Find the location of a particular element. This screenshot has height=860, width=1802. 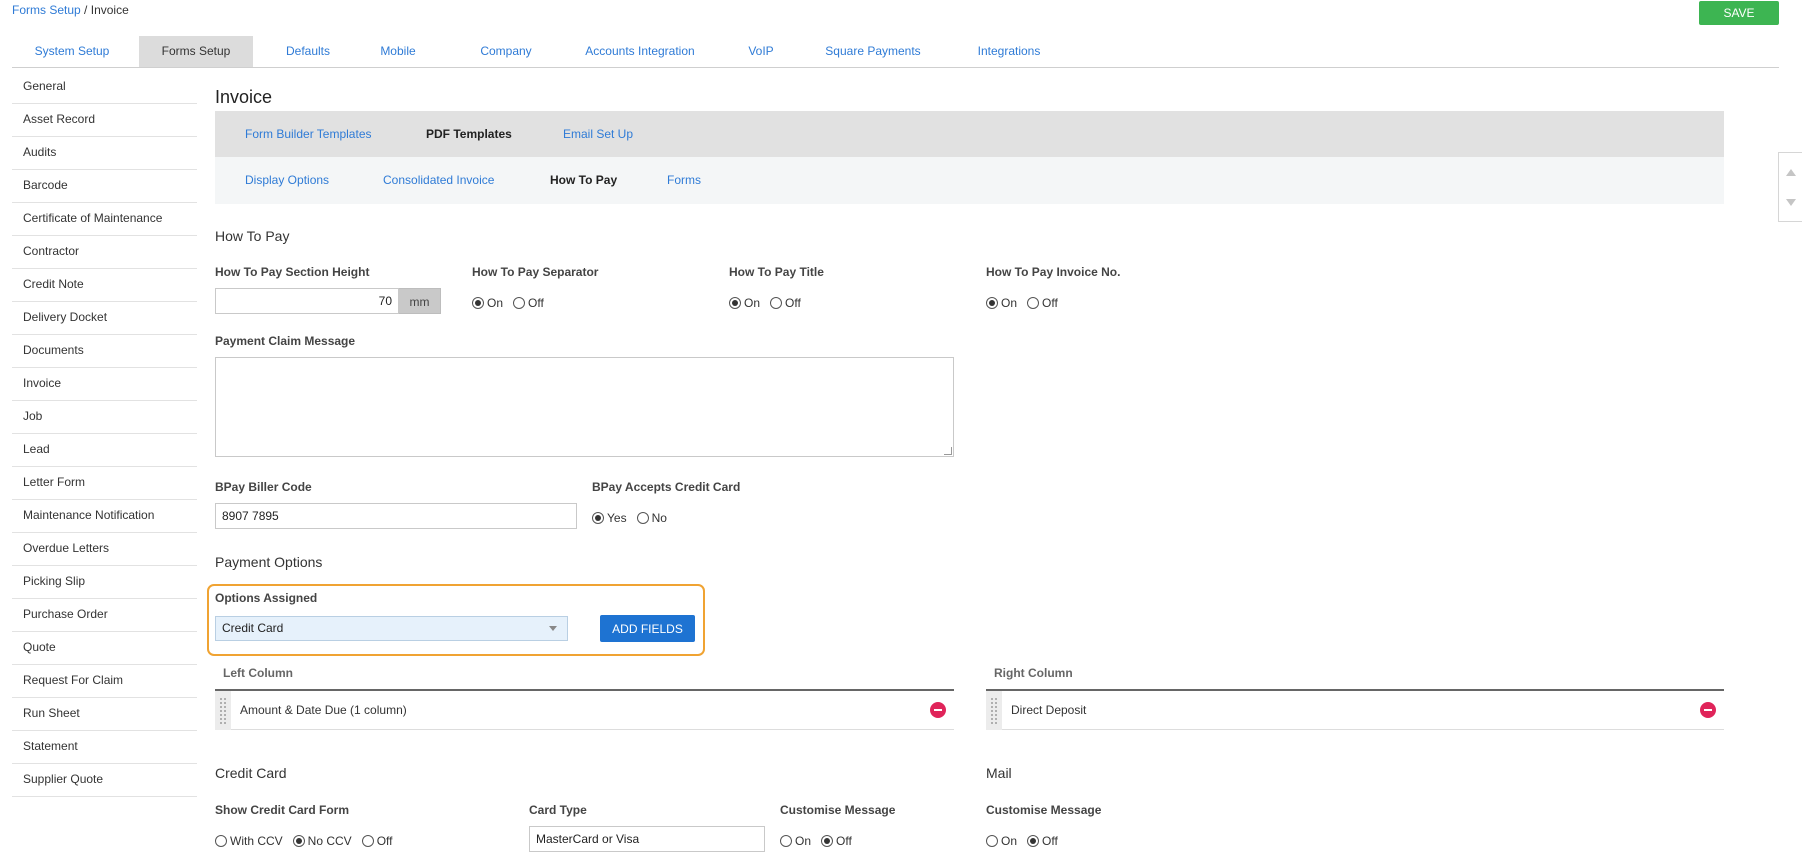

invoice-no-off-option: Off is located at coordinates (1042, 303).